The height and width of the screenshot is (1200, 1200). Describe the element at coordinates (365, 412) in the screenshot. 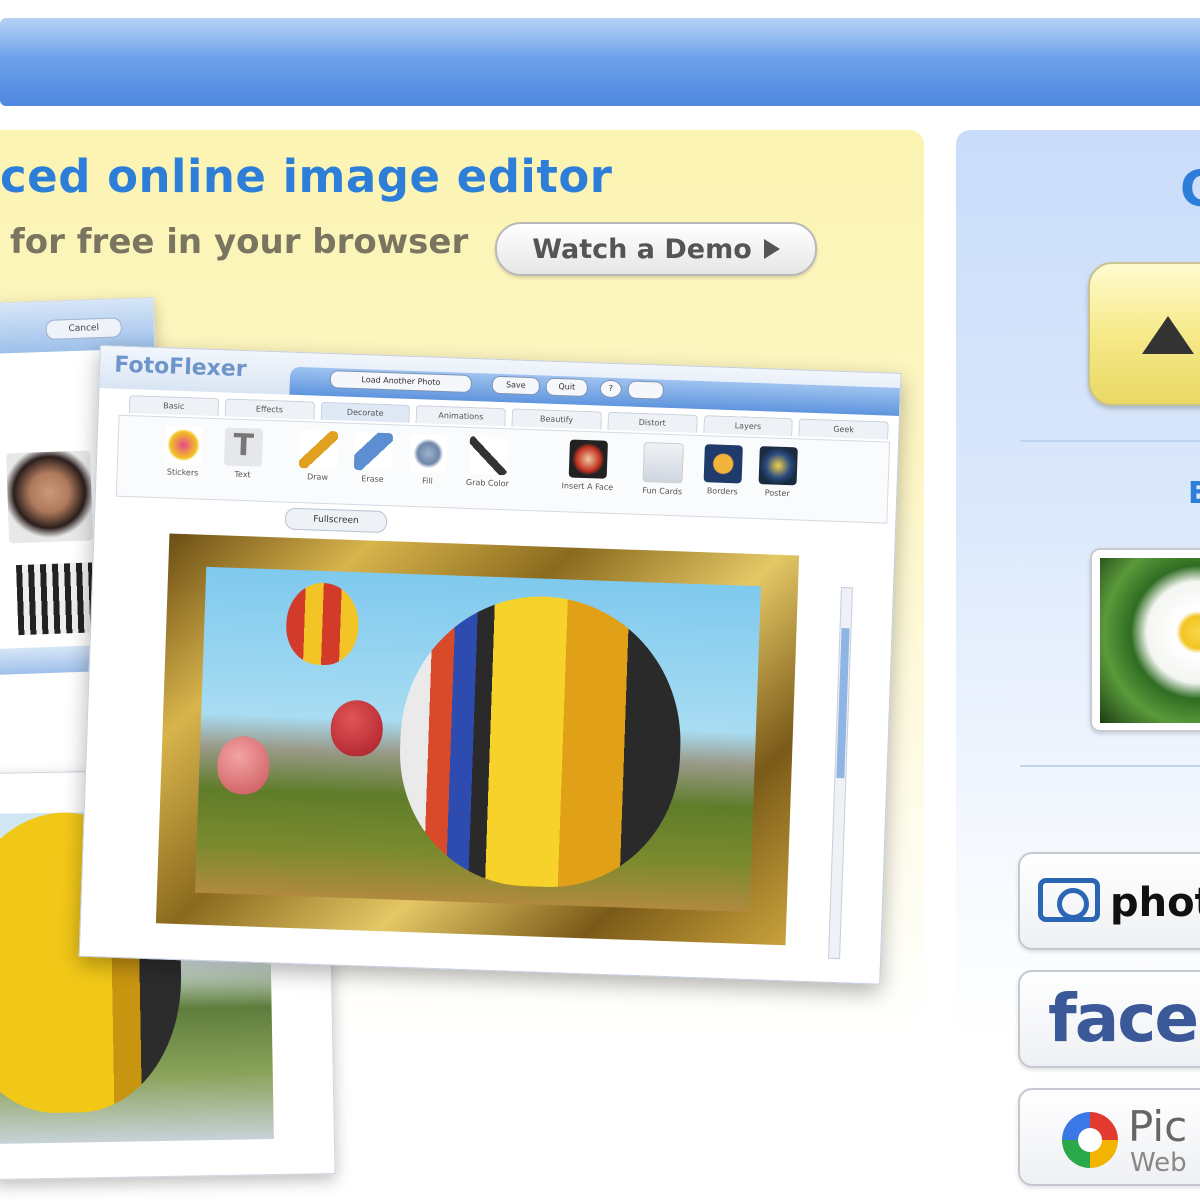

I see `tab-decorate: Decorate` at that location.